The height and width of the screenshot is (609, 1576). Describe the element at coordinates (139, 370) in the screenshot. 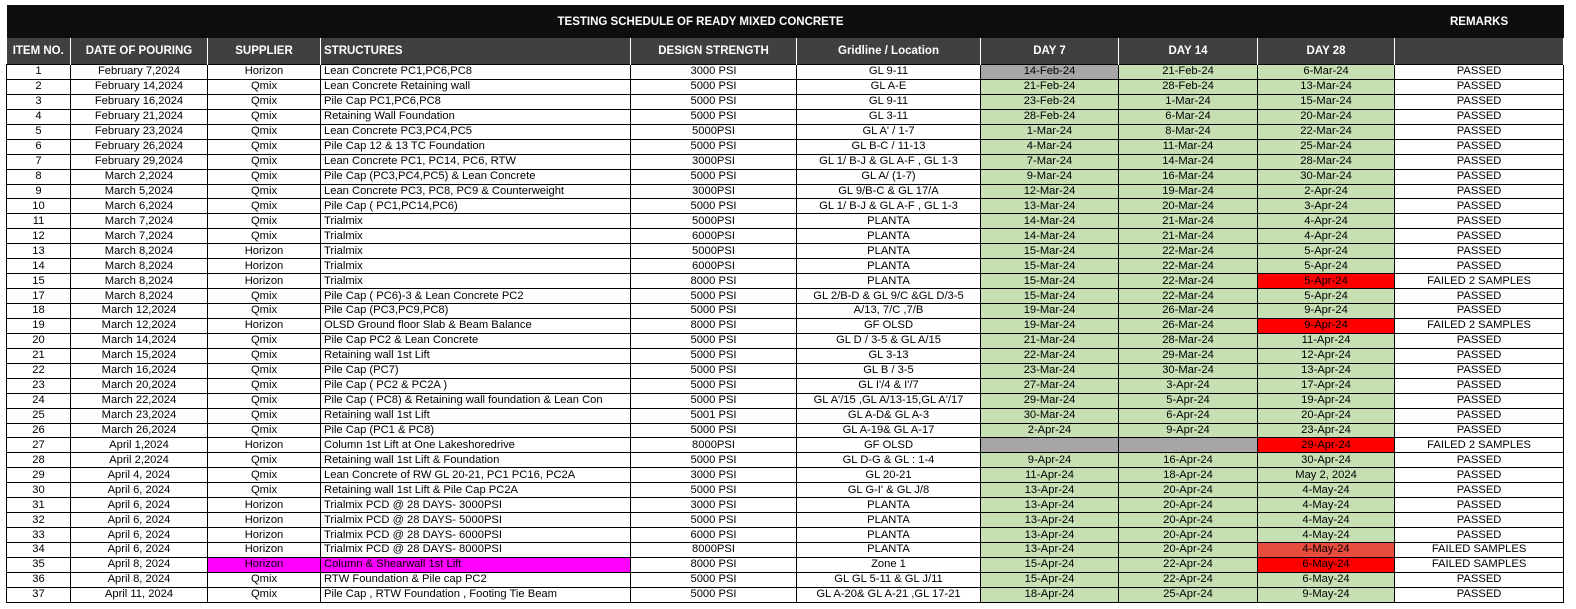

I see `date-cell: March 16,2024` at that location.